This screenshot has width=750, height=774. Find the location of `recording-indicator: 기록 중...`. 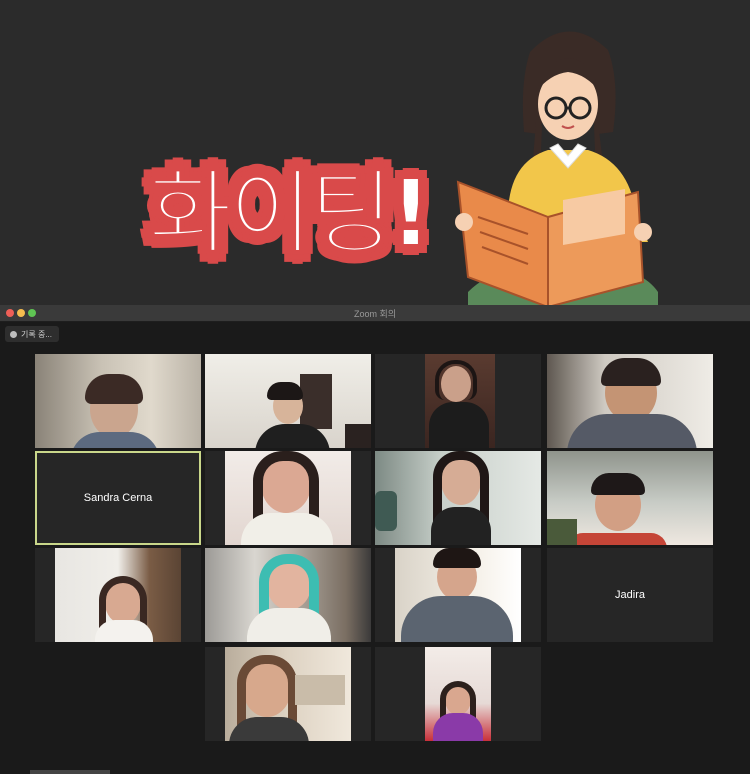

recording-indicator: 기록 중... is located at coordinates (32, 334).